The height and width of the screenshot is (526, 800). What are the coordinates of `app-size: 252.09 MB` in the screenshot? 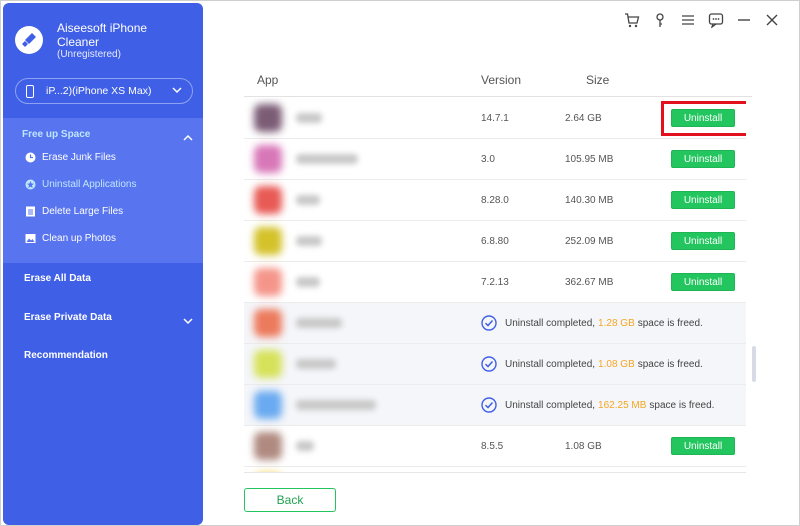 It's located at (589, 241).